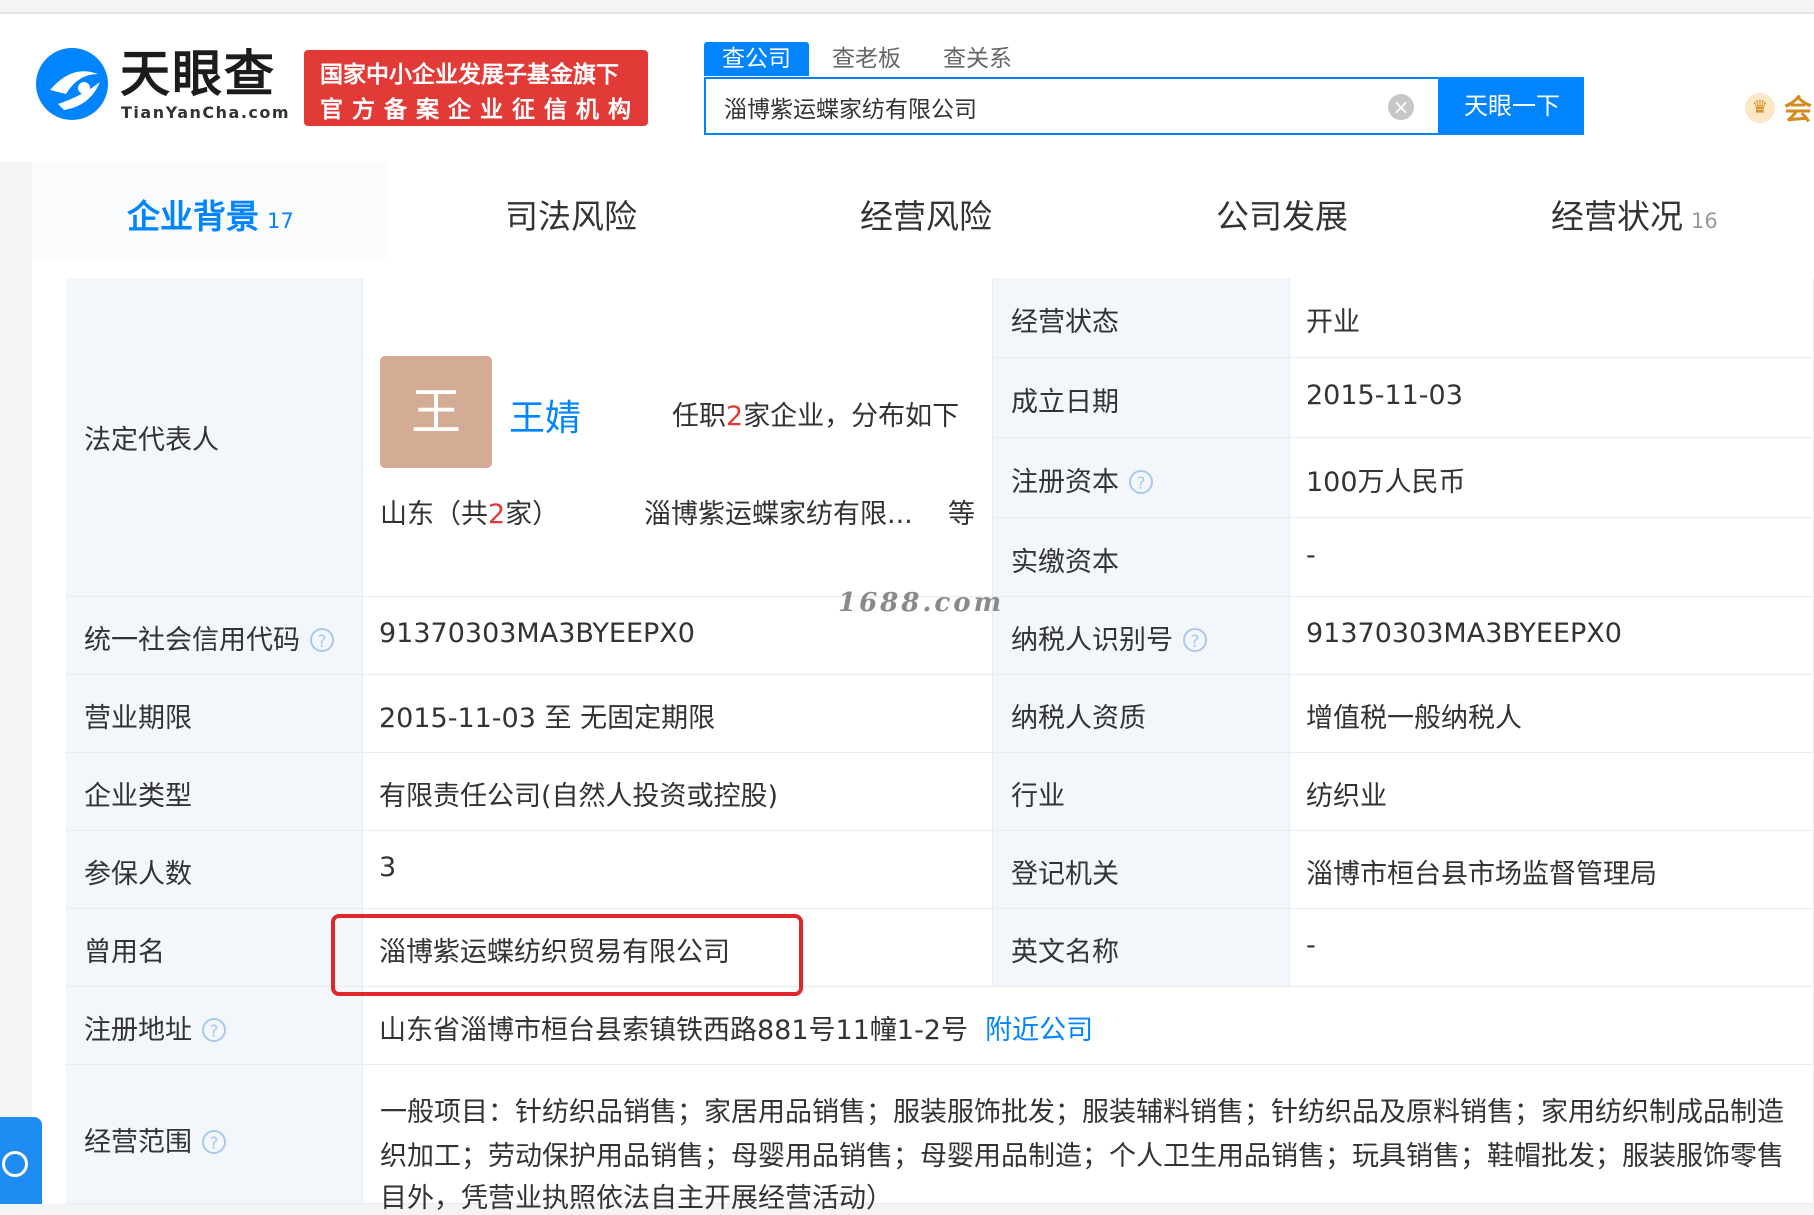 This screenshot has height=1215, width=1814. I want to click on label-insured: 参保人数, so click(214, 870).